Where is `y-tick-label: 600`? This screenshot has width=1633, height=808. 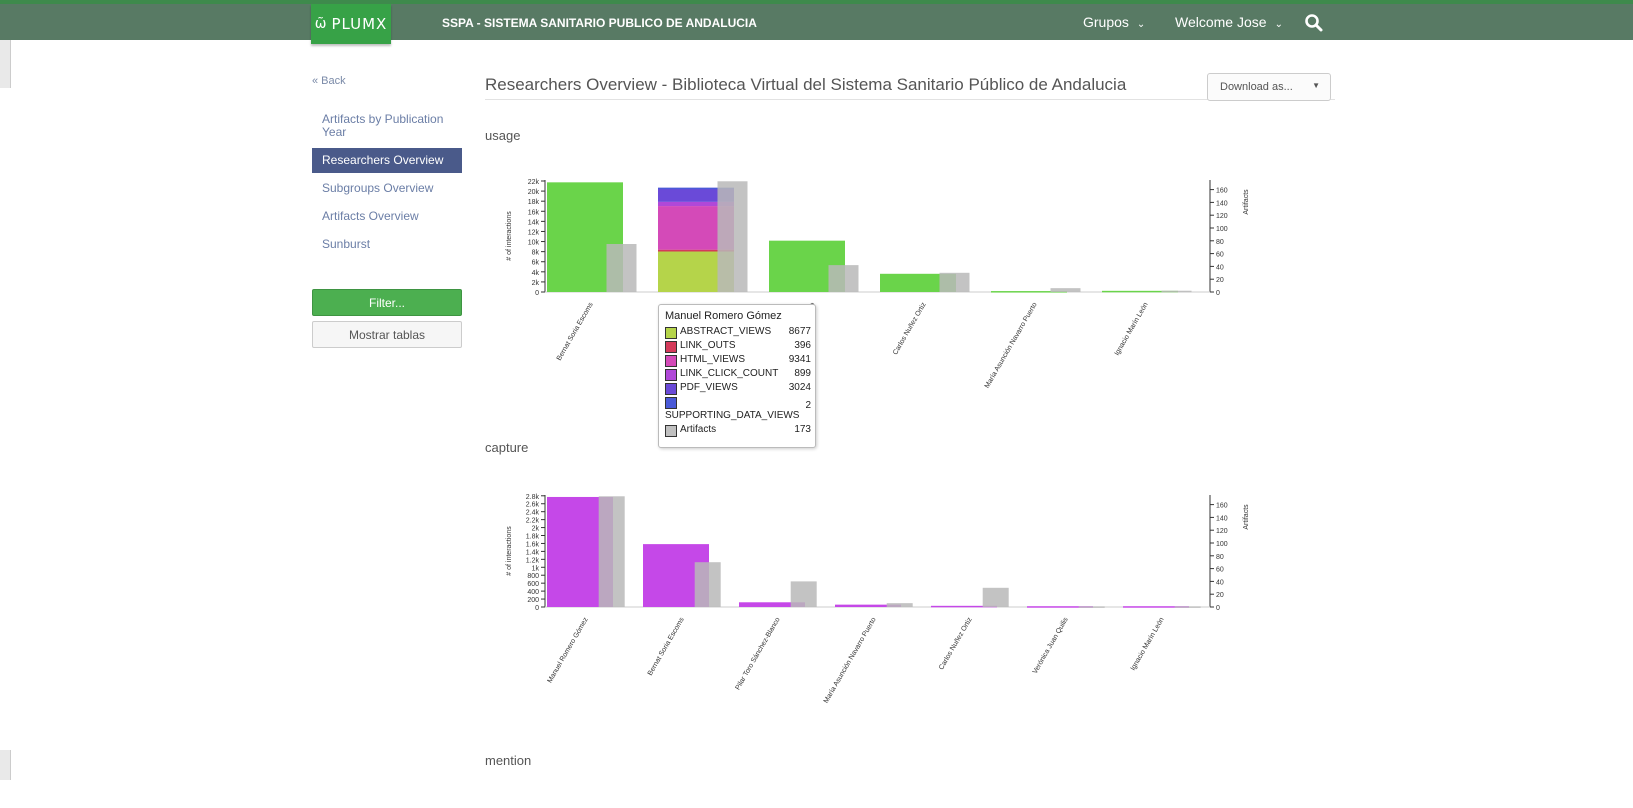
y-tick-label: 600 is located at coordinates (533, 584).